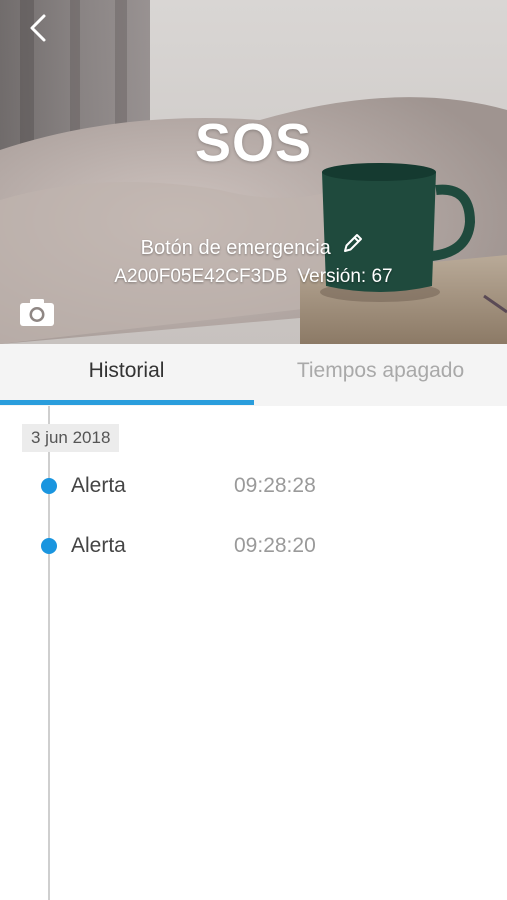 The width and height of the screenshot is (507, 900). I want to click on tab-bar: Historial Tiempos apagado, so click(253, 375).